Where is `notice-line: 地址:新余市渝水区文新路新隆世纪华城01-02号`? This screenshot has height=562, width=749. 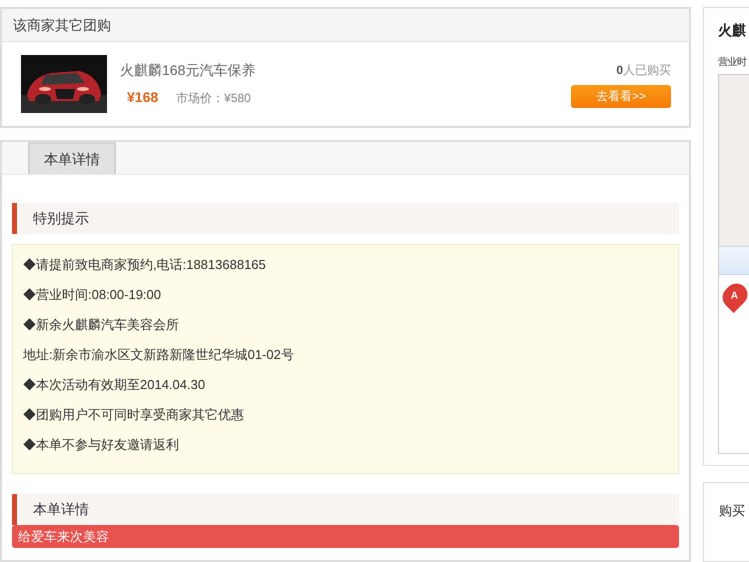
notice-line: 地址:新余市渝水区文新路新隆世纪华城01-02号 is located at coordinates (159, 355).